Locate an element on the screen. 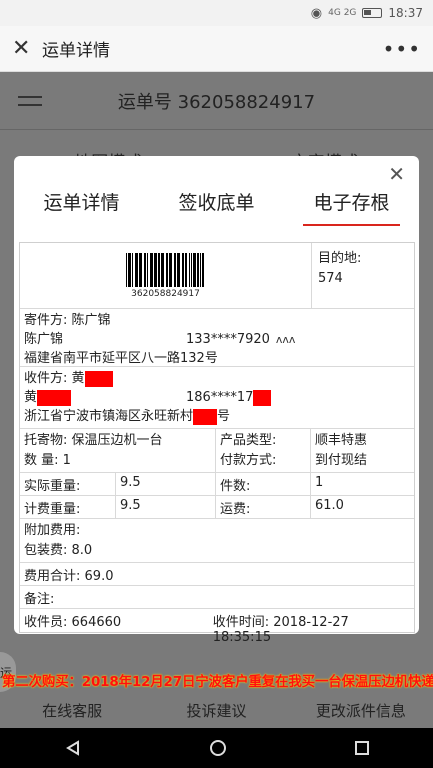  sender-phone: 133****7920 is located at coordinates (228, 339).